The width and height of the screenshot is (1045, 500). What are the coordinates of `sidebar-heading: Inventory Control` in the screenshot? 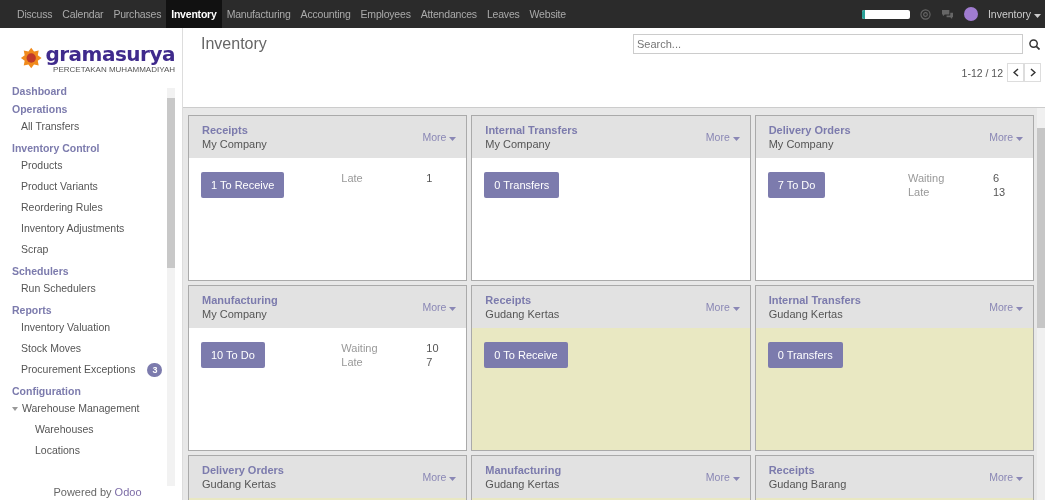 It's located at (89, 148).